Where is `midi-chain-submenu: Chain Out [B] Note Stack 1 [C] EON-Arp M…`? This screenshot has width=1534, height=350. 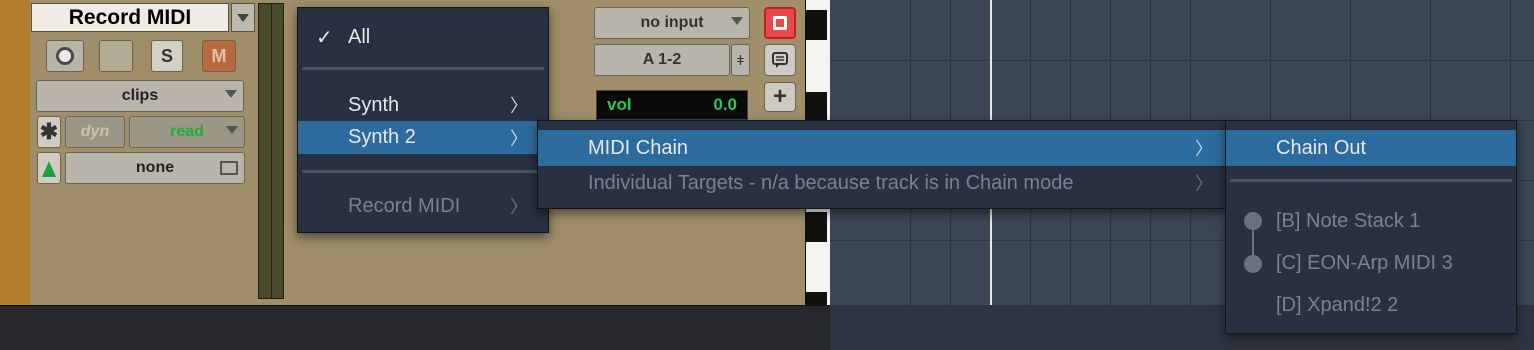
midi-chain-submenu: Chain Out [B] Note Stack 1 [C] EON-Arp M… is located at coordinates (1371, 227).